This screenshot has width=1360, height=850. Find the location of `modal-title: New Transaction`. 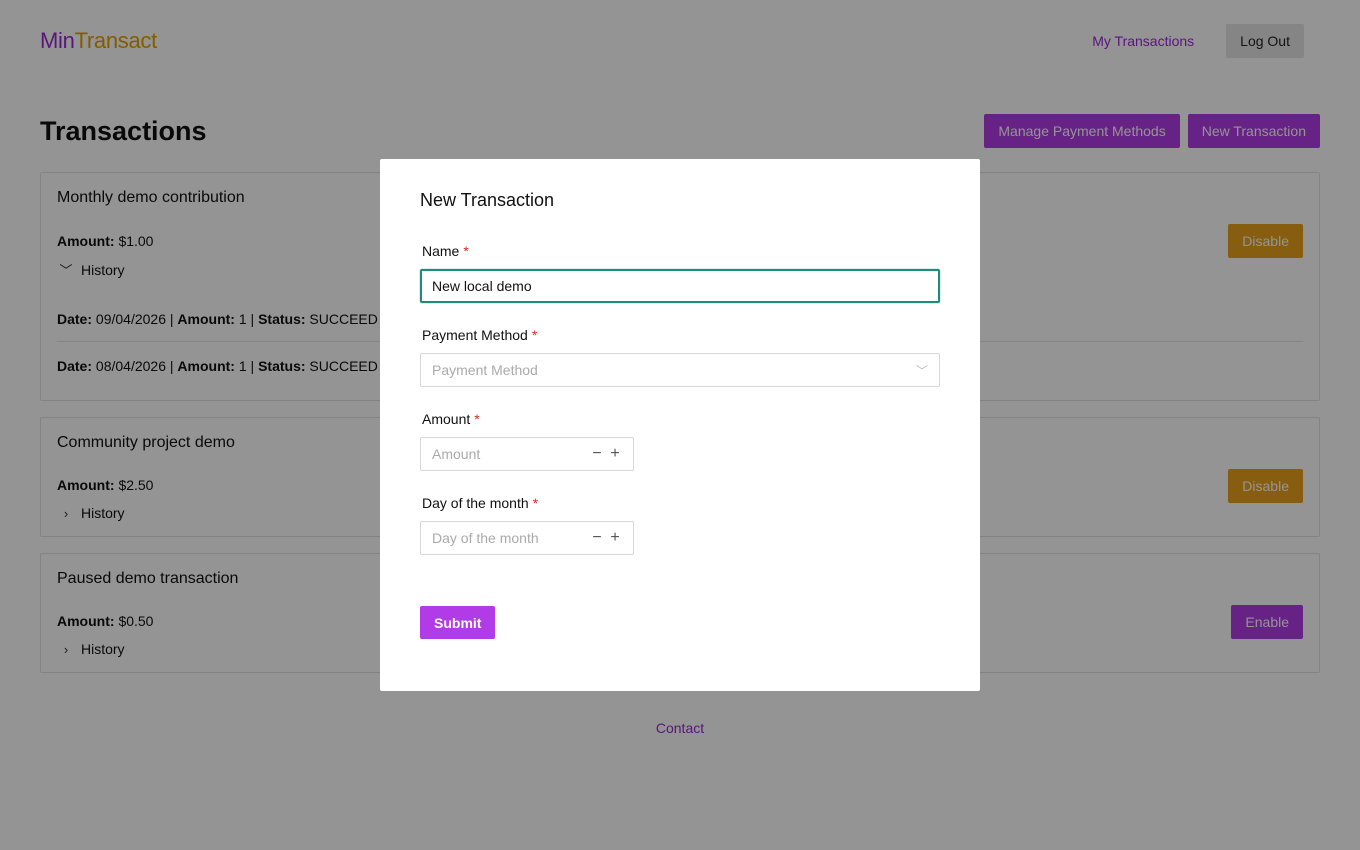

modal-title: New Transaction is located at coordinates (487, 200).